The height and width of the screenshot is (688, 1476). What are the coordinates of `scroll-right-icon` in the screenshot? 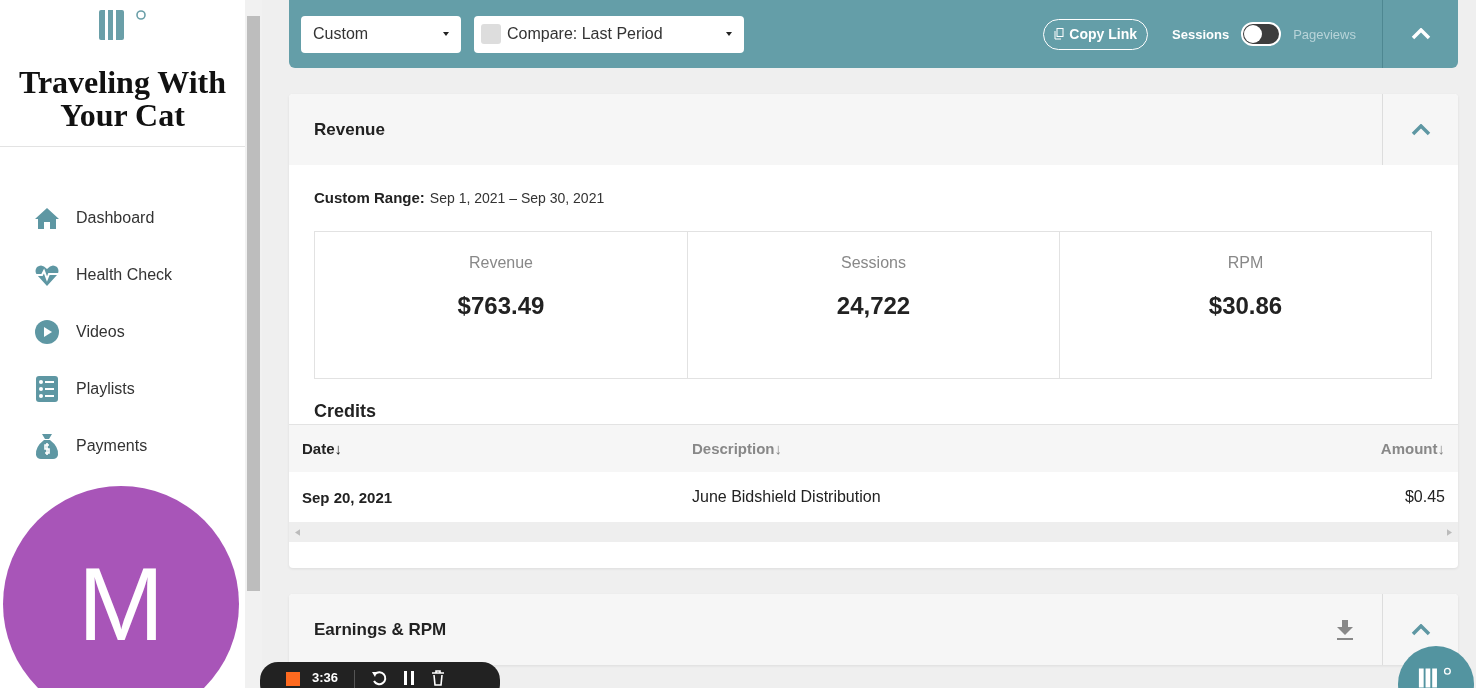 It's located at (1449, 532).